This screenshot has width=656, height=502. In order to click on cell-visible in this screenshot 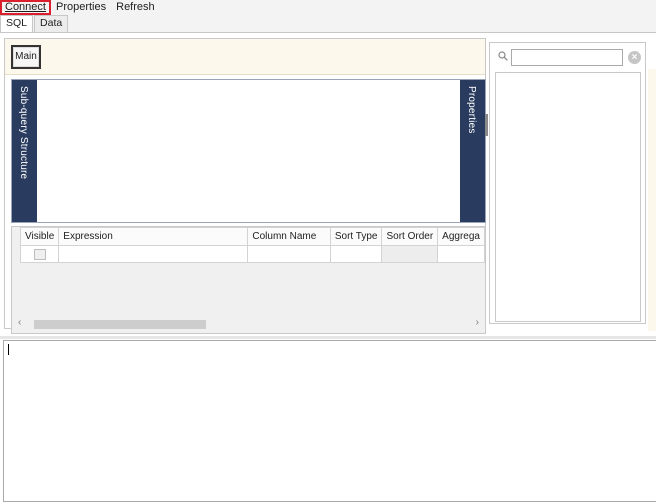, I will do `click(39, 254)`.